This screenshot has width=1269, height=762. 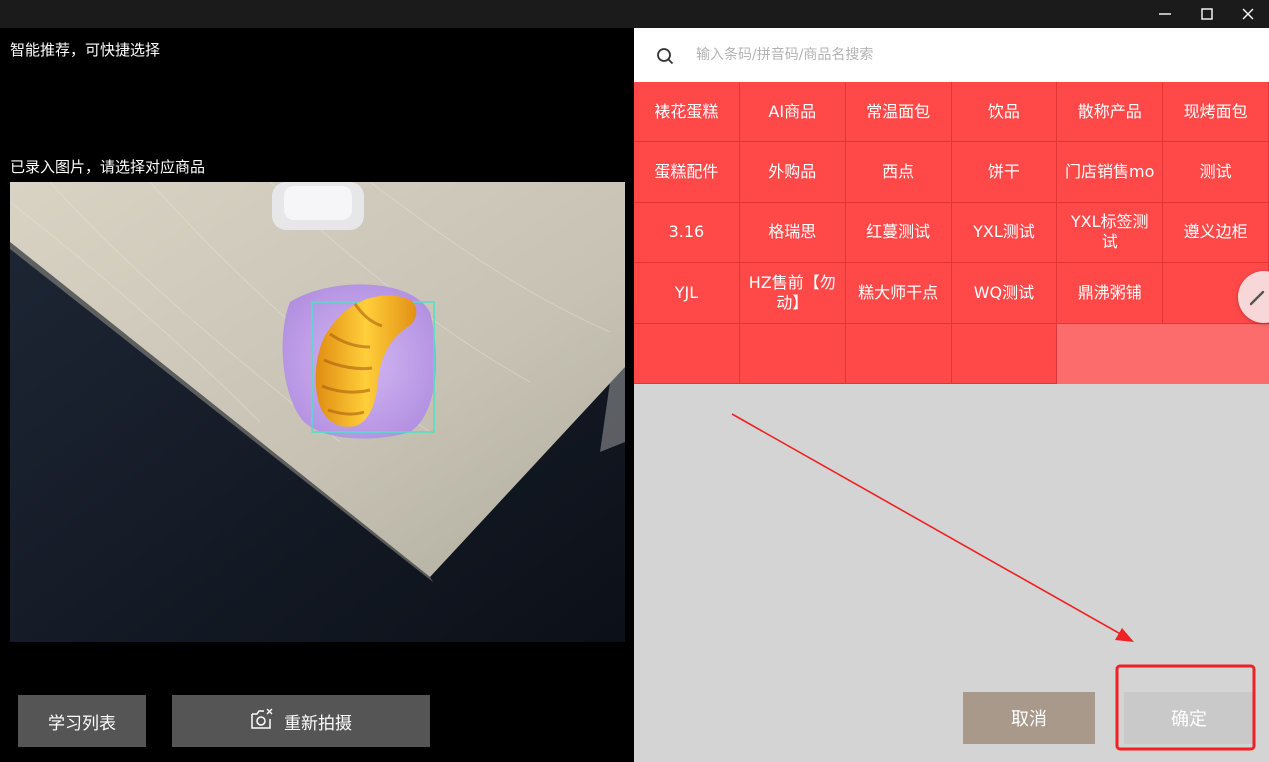 What do you see at coordinates (898, 293) in the screenshot?
I see `category-cell: 糕大师干点` at bounding box center [898, 293].